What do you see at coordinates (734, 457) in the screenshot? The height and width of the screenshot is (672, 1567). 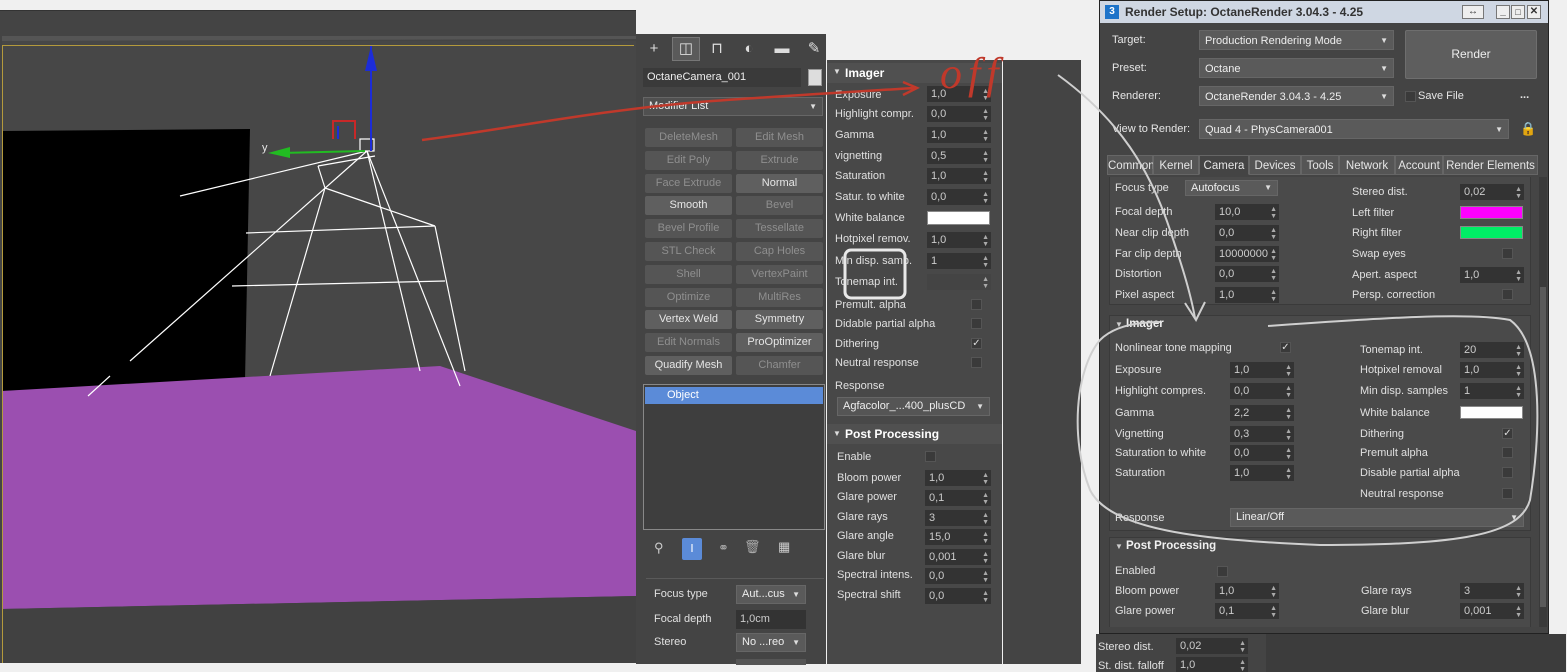 I see `modifier-stack: Object` at bounding box center [734, 457].